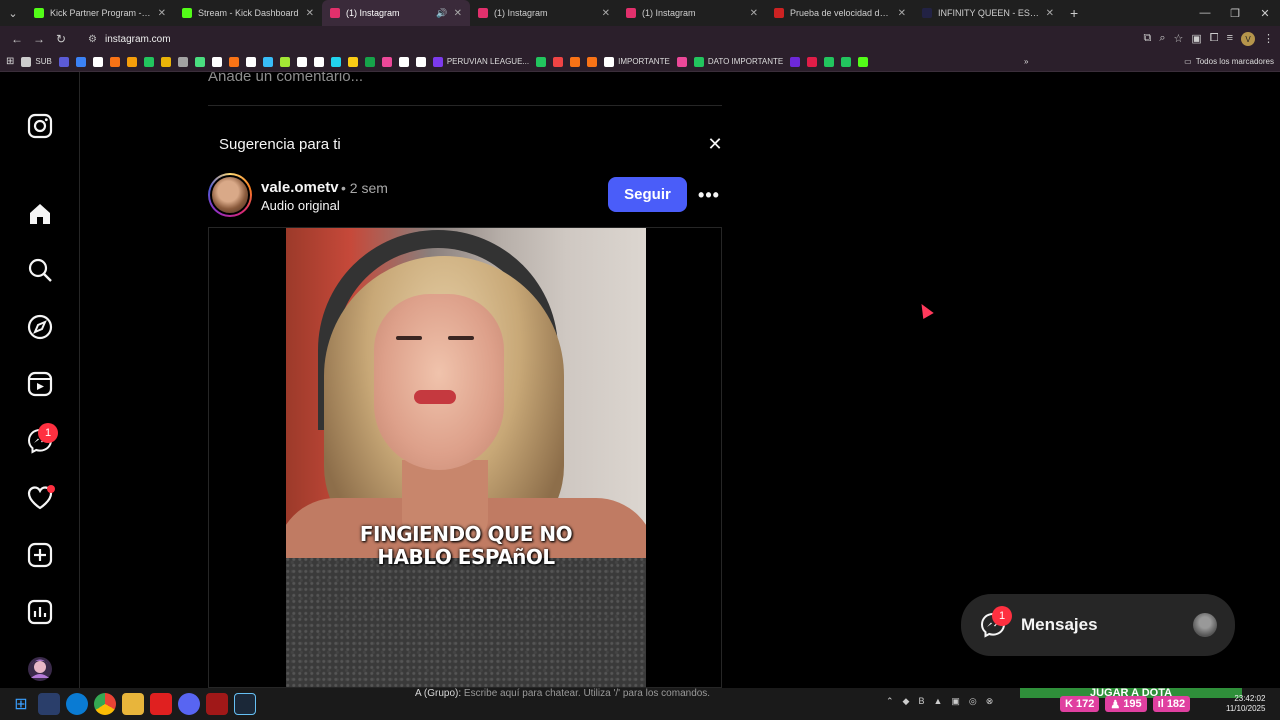  Describe the element at coordinates (1196, 39) in the screenshot. I see `extensions-icon: ▣` at that location.